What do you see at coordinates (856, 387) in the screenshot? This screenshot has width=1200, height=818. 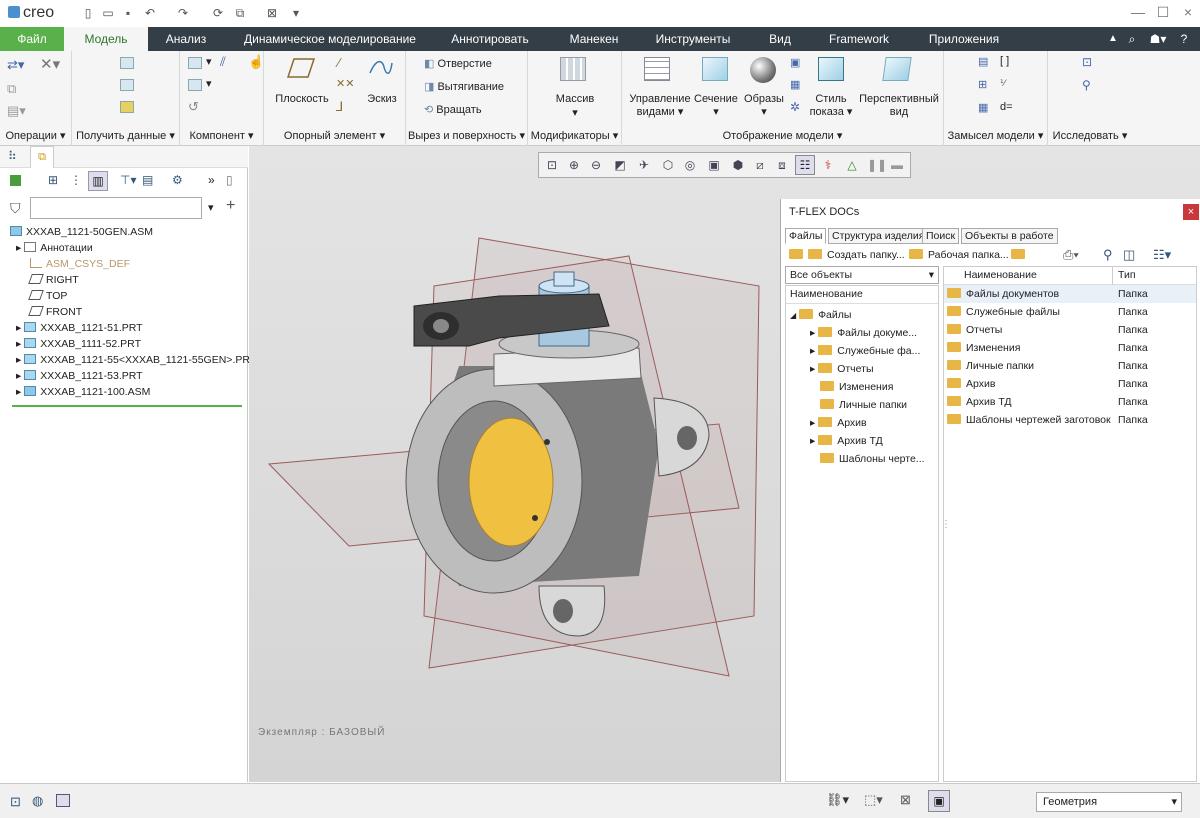 I see `tflex-tree-item: Изменения` at bounding box center [856, 387].